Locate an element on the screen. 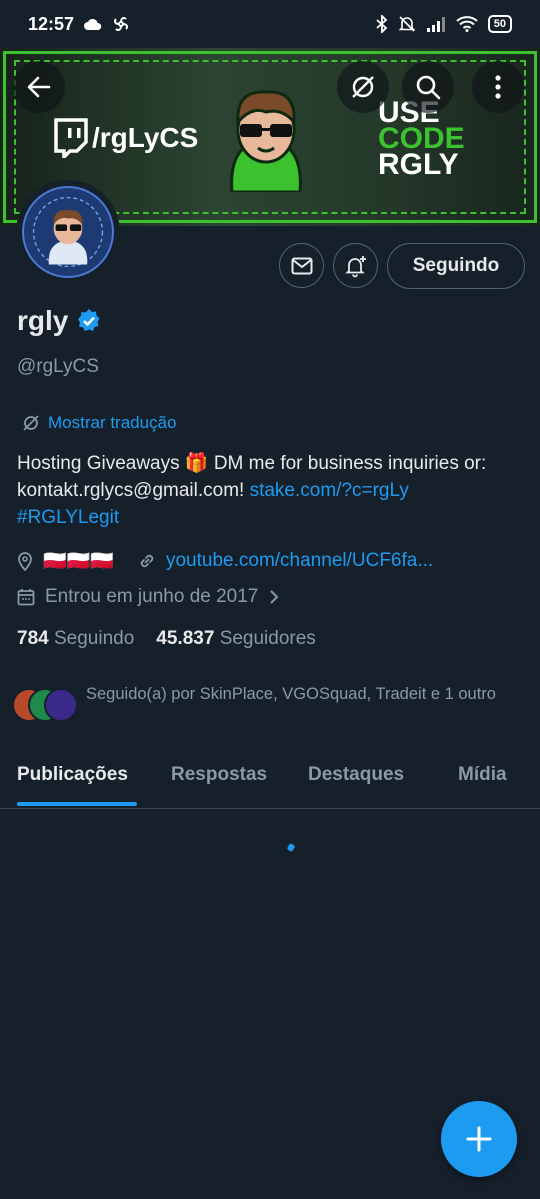  follow-counts: 784 Seguindo 45.837 Seguidores is located at coordinates (166, 639).